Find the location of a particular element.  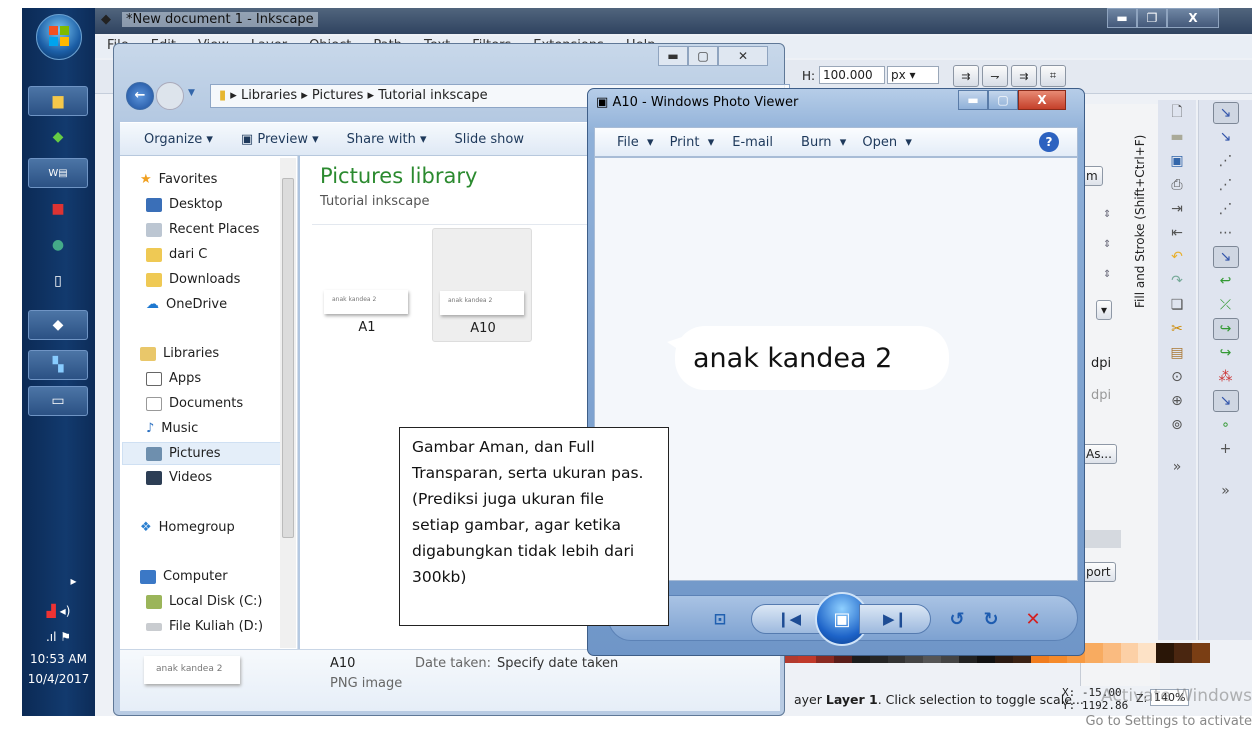

menu-open: Open ▾ is located at coordinates (887, 142).